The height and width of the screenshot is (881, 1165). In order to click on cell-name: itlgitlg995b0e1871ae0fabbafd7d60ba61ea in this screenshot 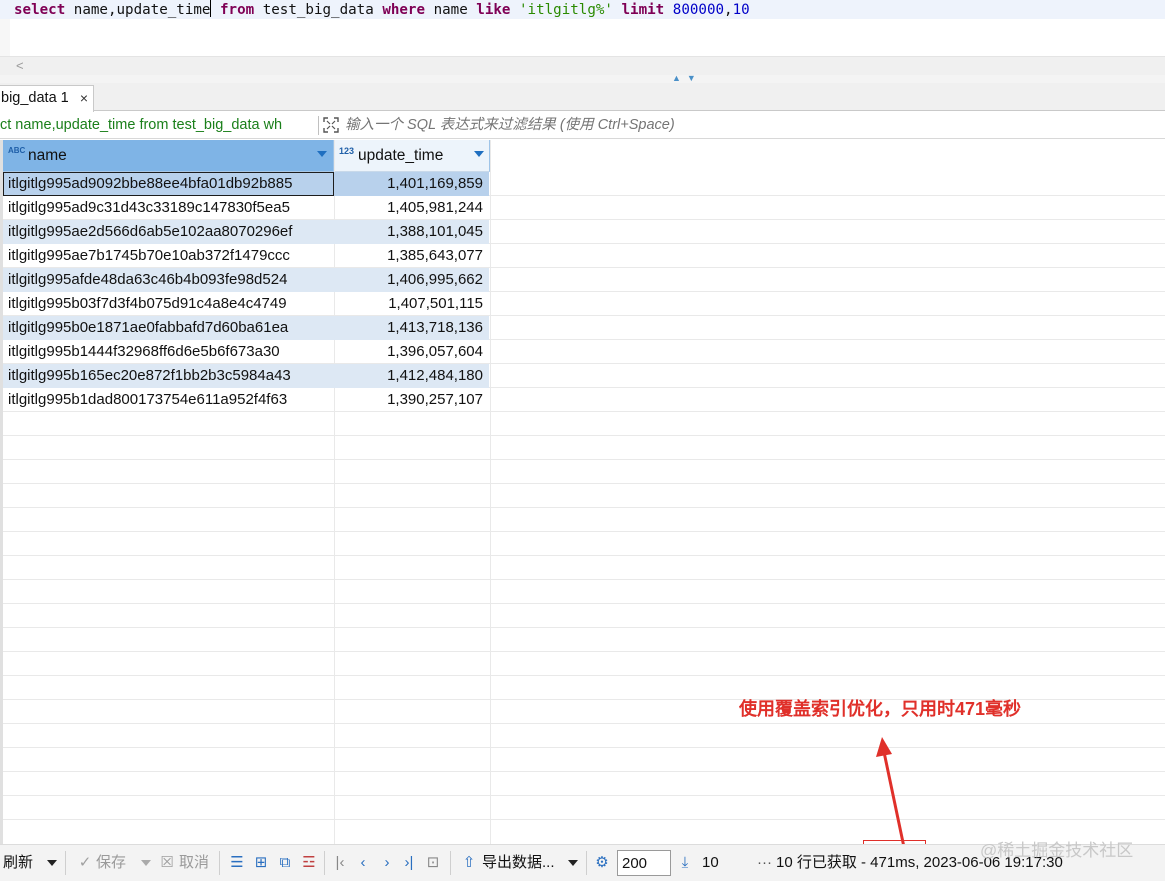, I will do `click(168, 328)`.